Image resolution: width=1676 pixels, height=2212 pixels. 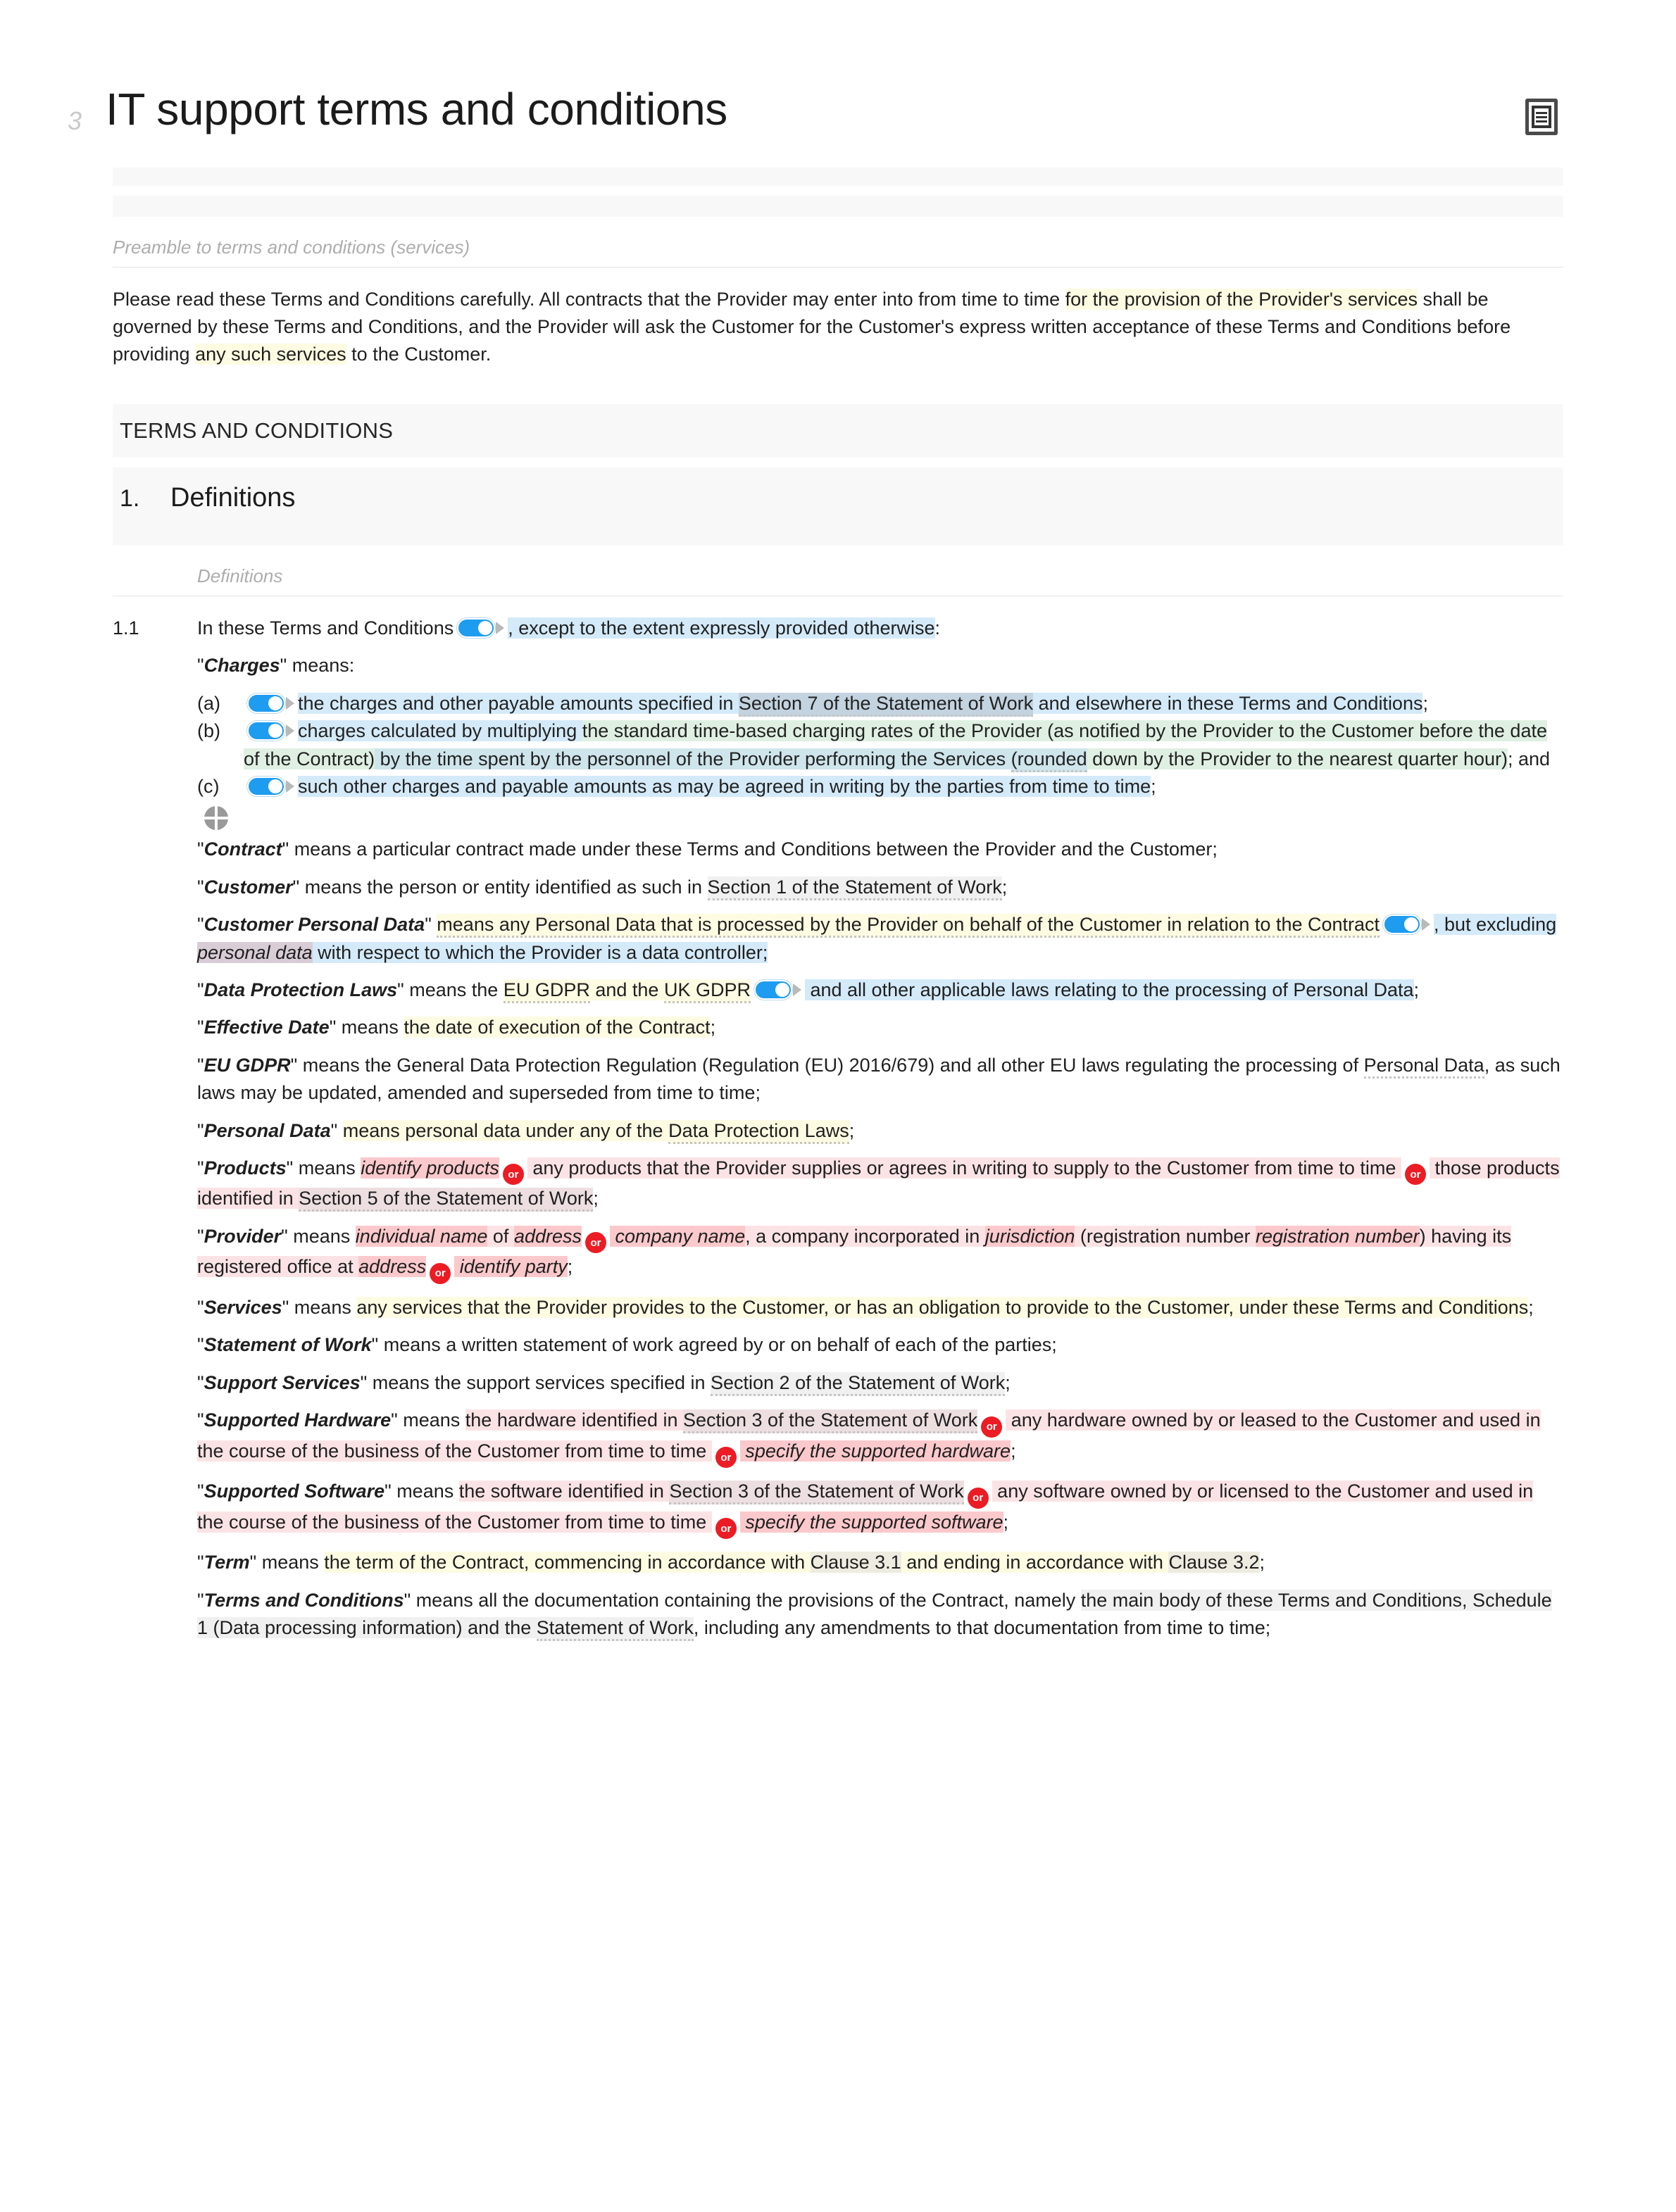 What do you see at coordinates (440, 731) in the screenshot?
I see `item-b-t1: charges calculated by multiplying` at bounding box center [440, 731].